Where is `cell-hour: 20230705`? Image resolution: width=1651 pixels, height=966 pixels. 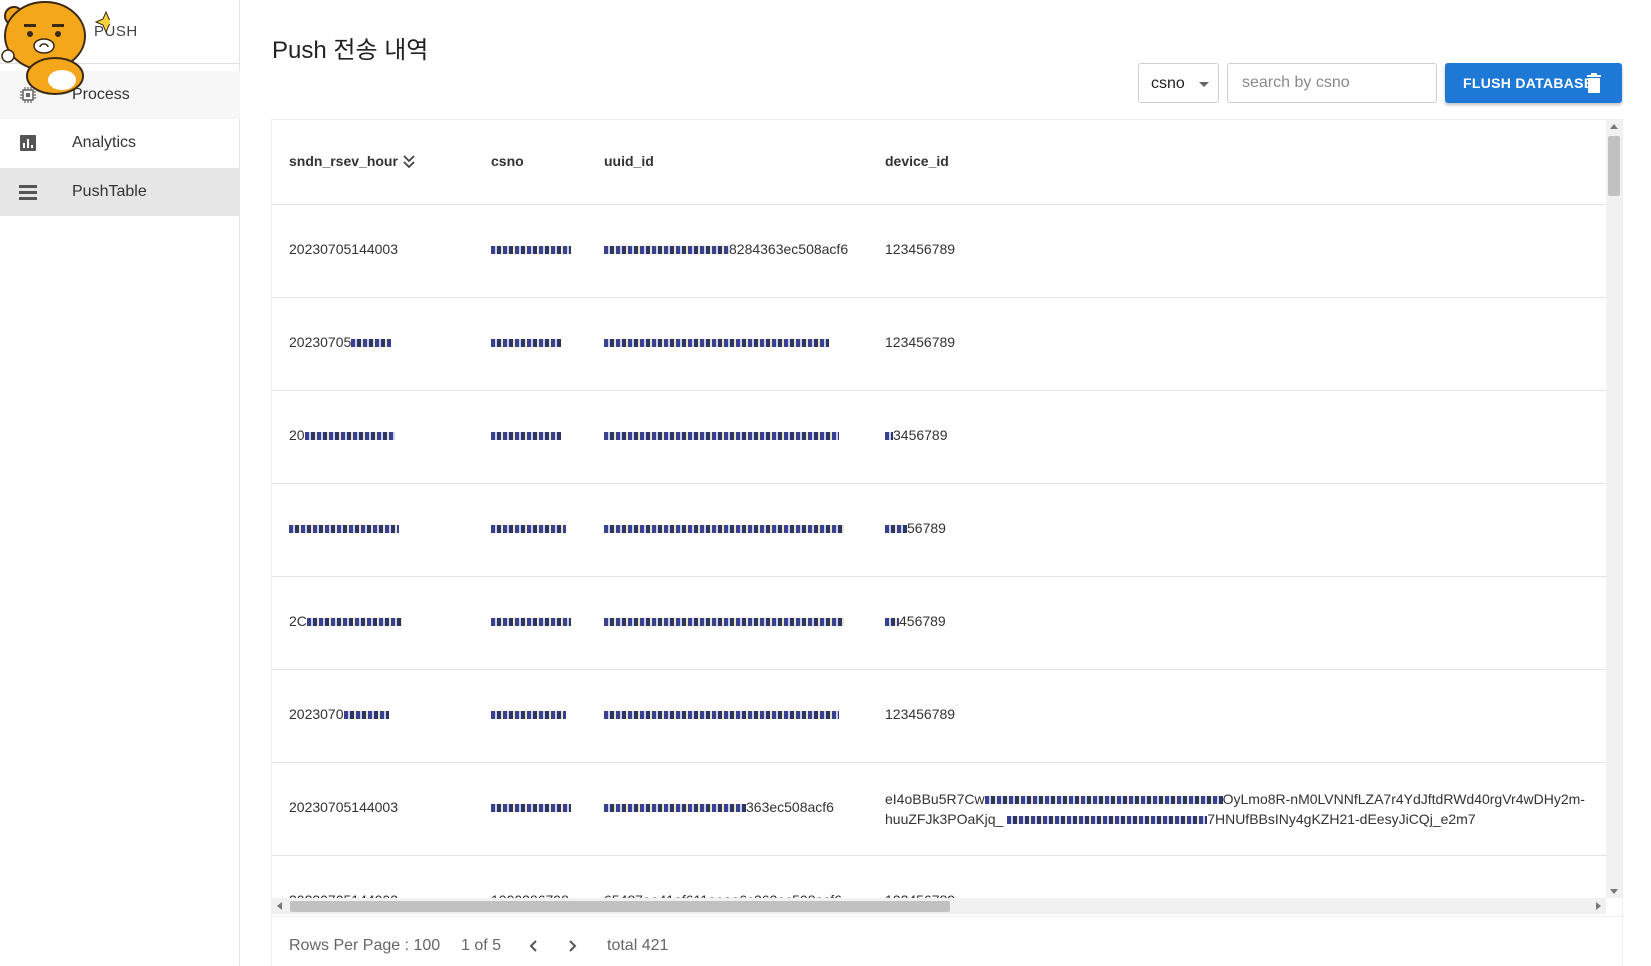
cell-hour: 20230705 is located at coordinates (340, 342).